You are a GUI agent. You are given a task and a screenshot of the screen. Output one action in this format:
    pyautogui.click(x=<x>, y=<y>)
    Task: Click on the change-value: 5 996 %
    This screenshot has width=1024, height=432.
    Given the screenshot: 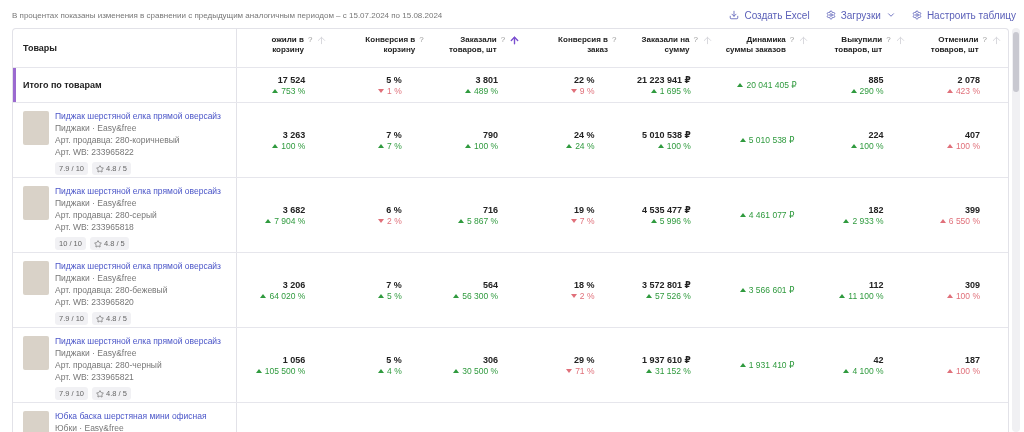 What is the action you would take?
    pyautogui.click(x=670, y=220)
    